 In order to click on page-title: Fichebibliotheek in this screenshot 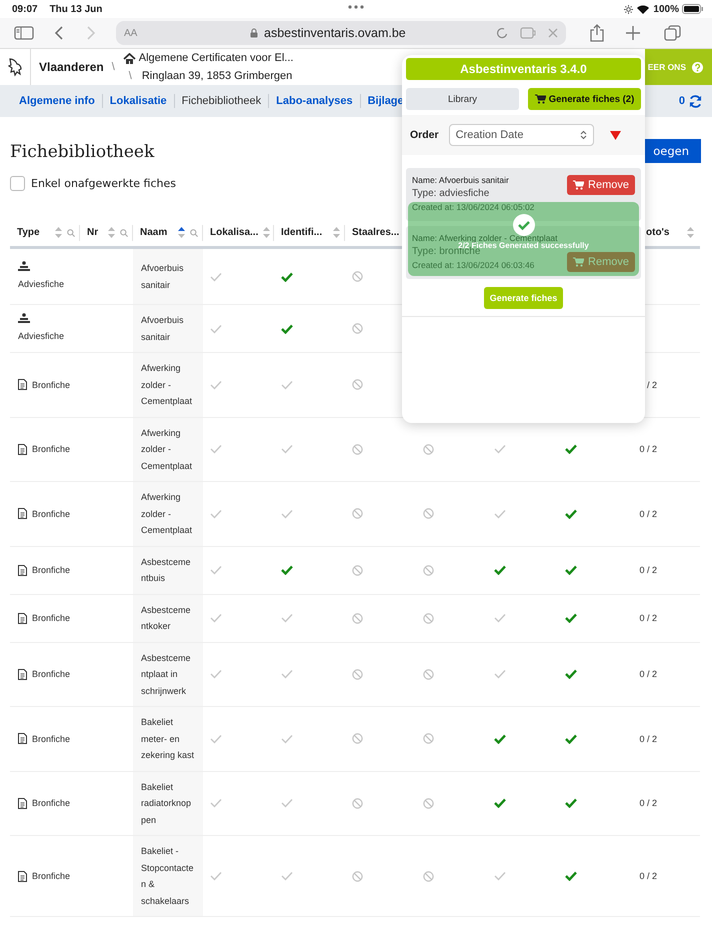, I will do `click(82, 151)`.